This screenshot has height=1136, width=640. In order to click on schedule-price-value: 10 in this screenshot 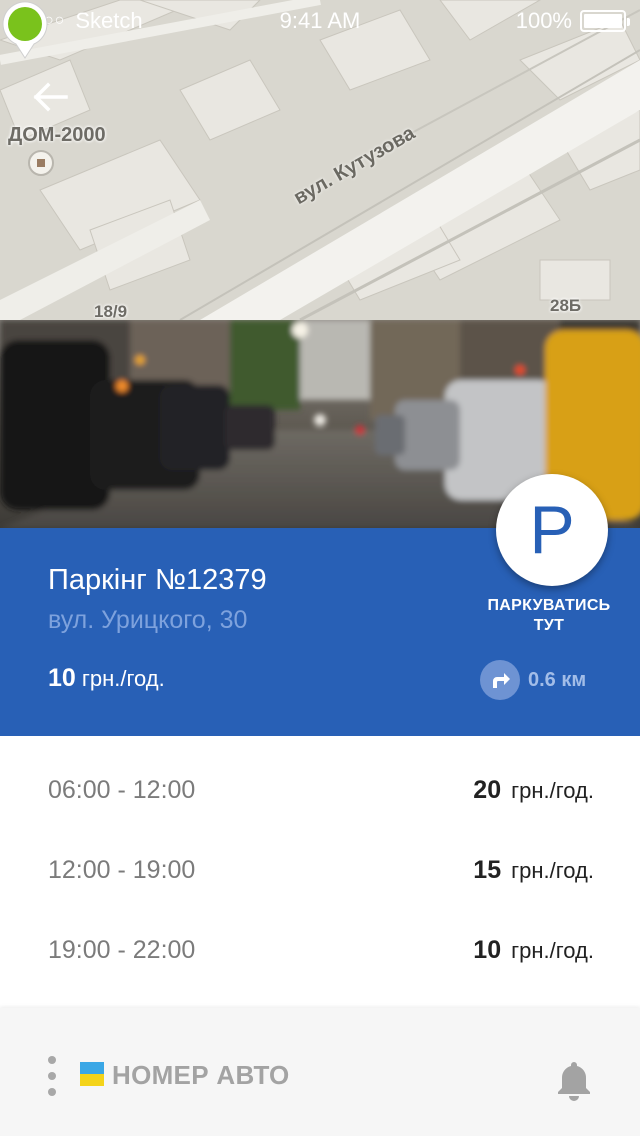, I will do `click(487, 950)`.